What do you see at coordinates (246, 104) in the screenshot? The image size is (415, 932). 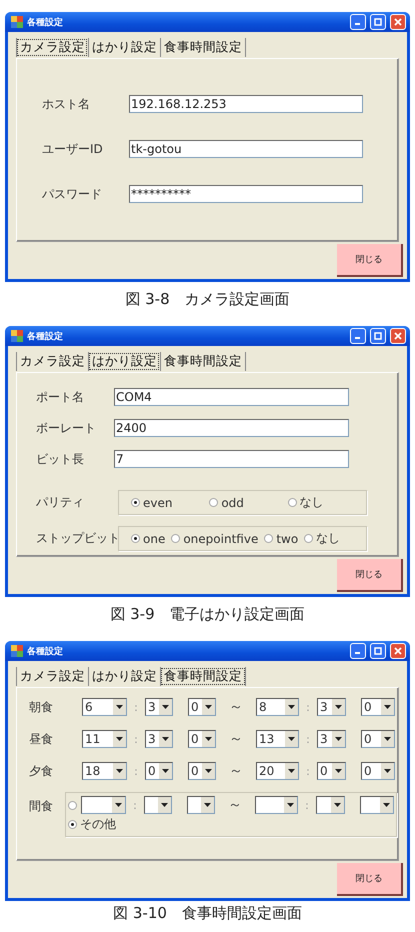 I see `text-field: 192.168.12.253` at bounding box center [246, 104].